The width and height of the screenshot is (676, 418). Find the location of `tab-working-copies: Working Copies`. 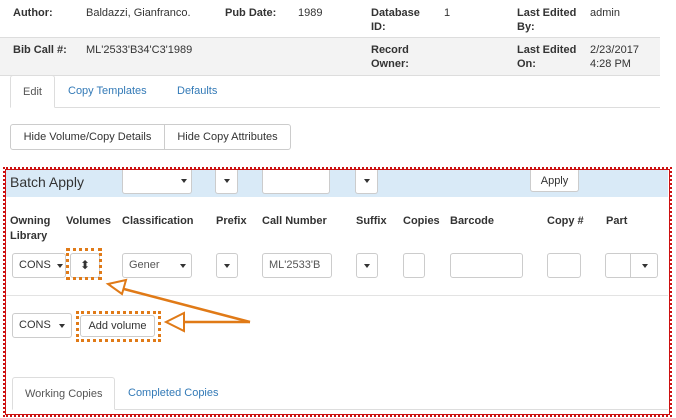

tab-working-copies: Working Copies is located at coordinates (64, 393).